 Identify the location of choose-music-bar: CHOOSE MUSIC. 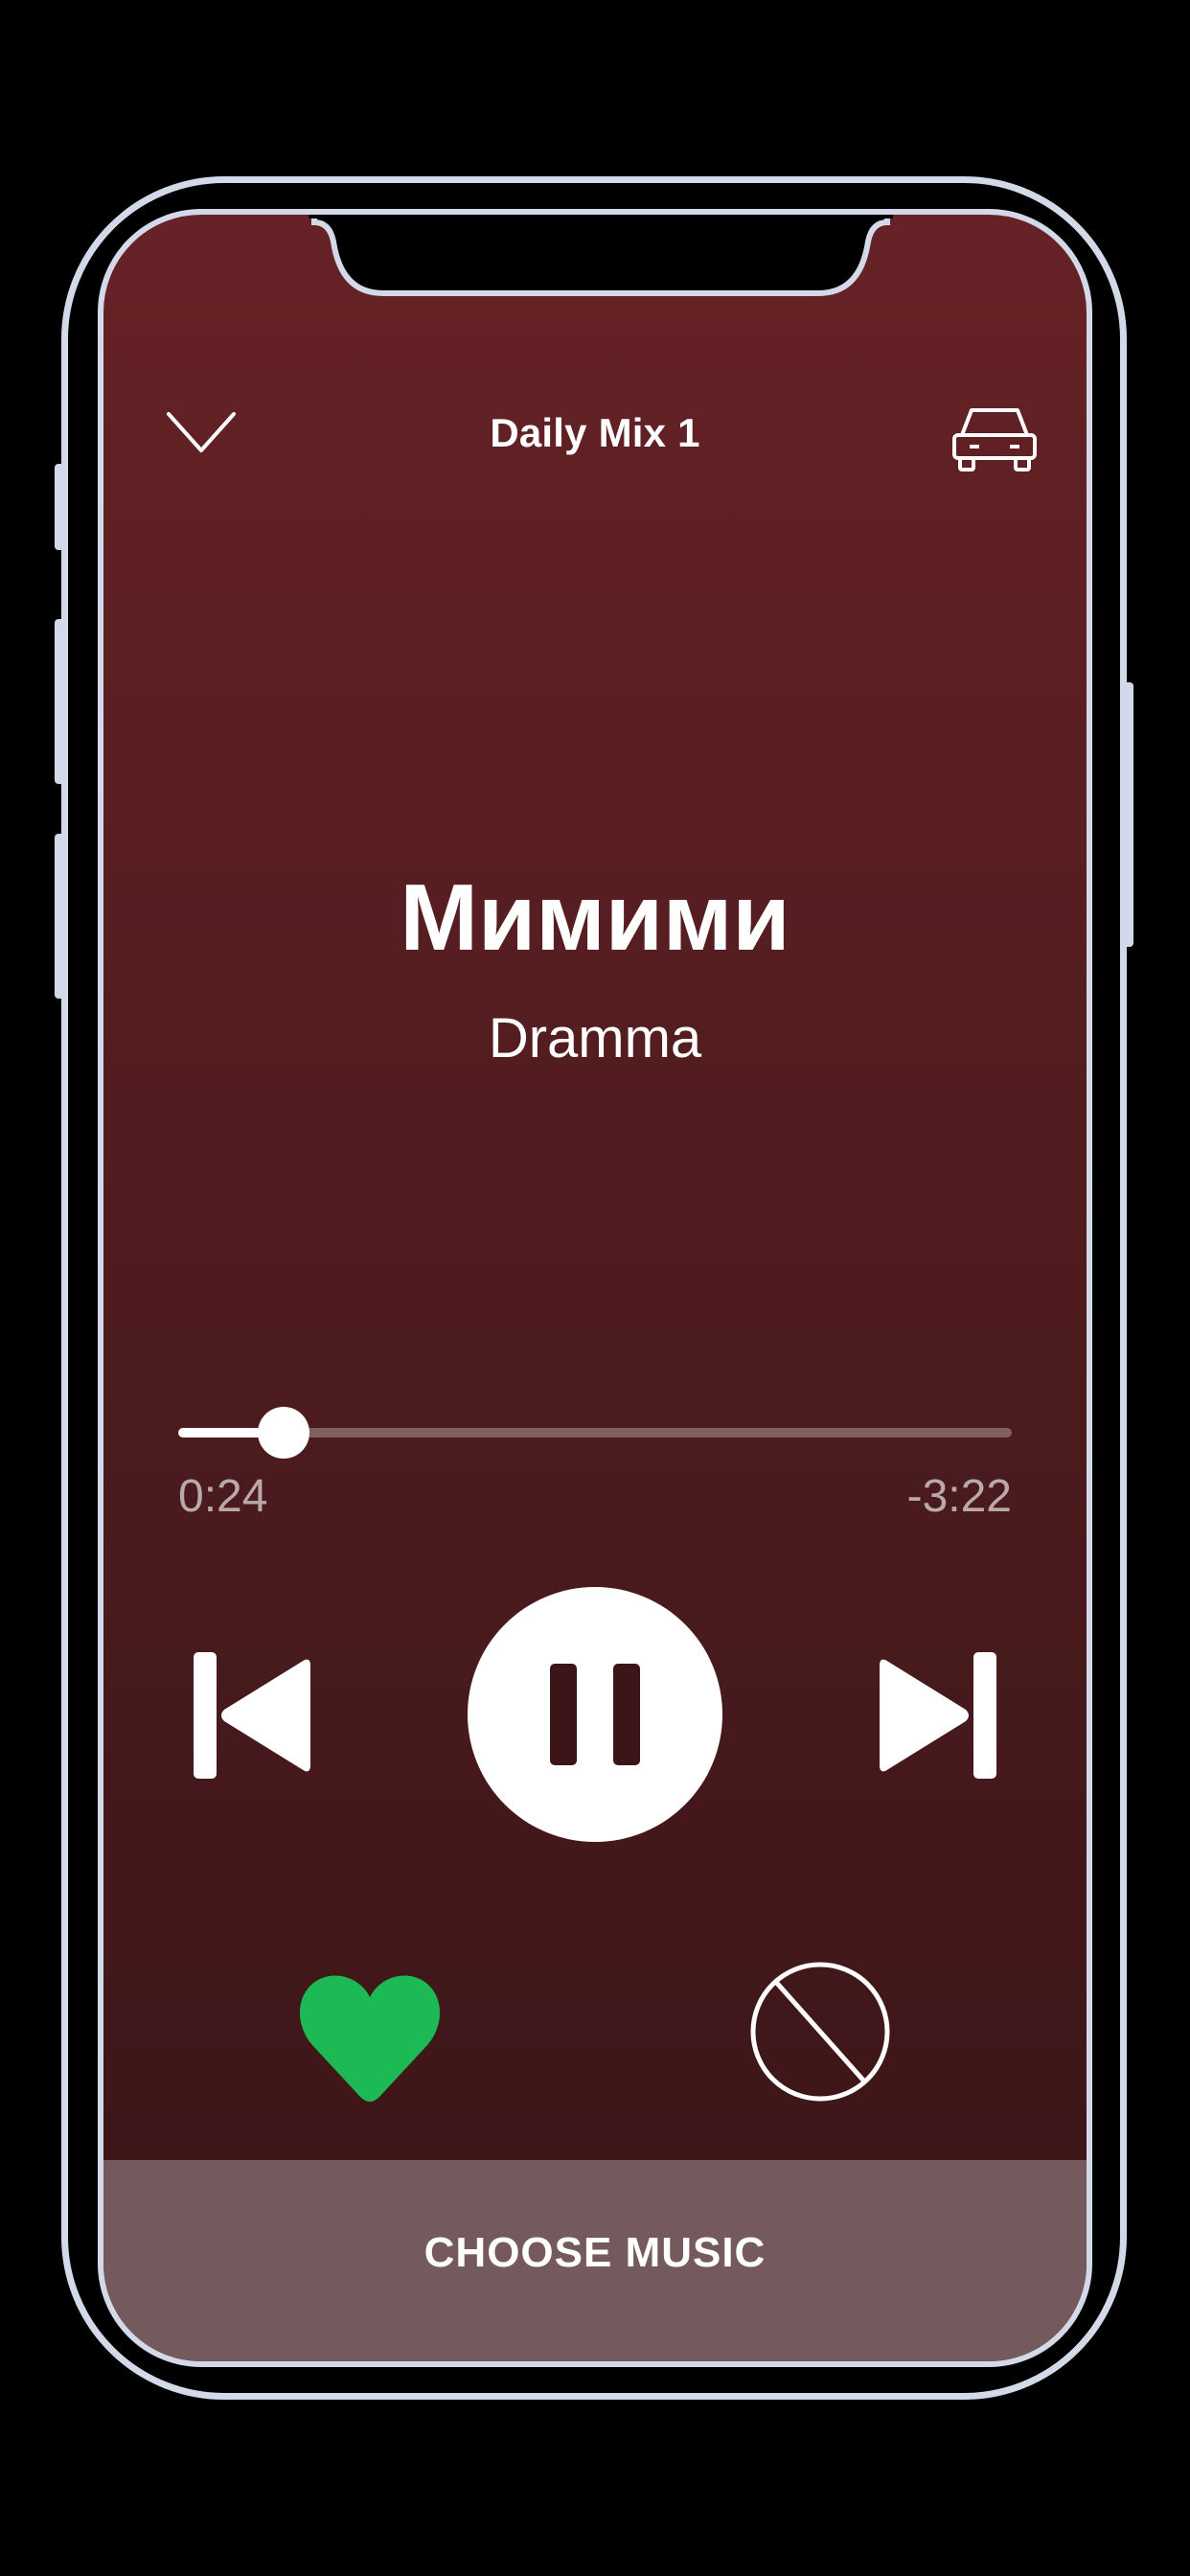
(595, 2260).